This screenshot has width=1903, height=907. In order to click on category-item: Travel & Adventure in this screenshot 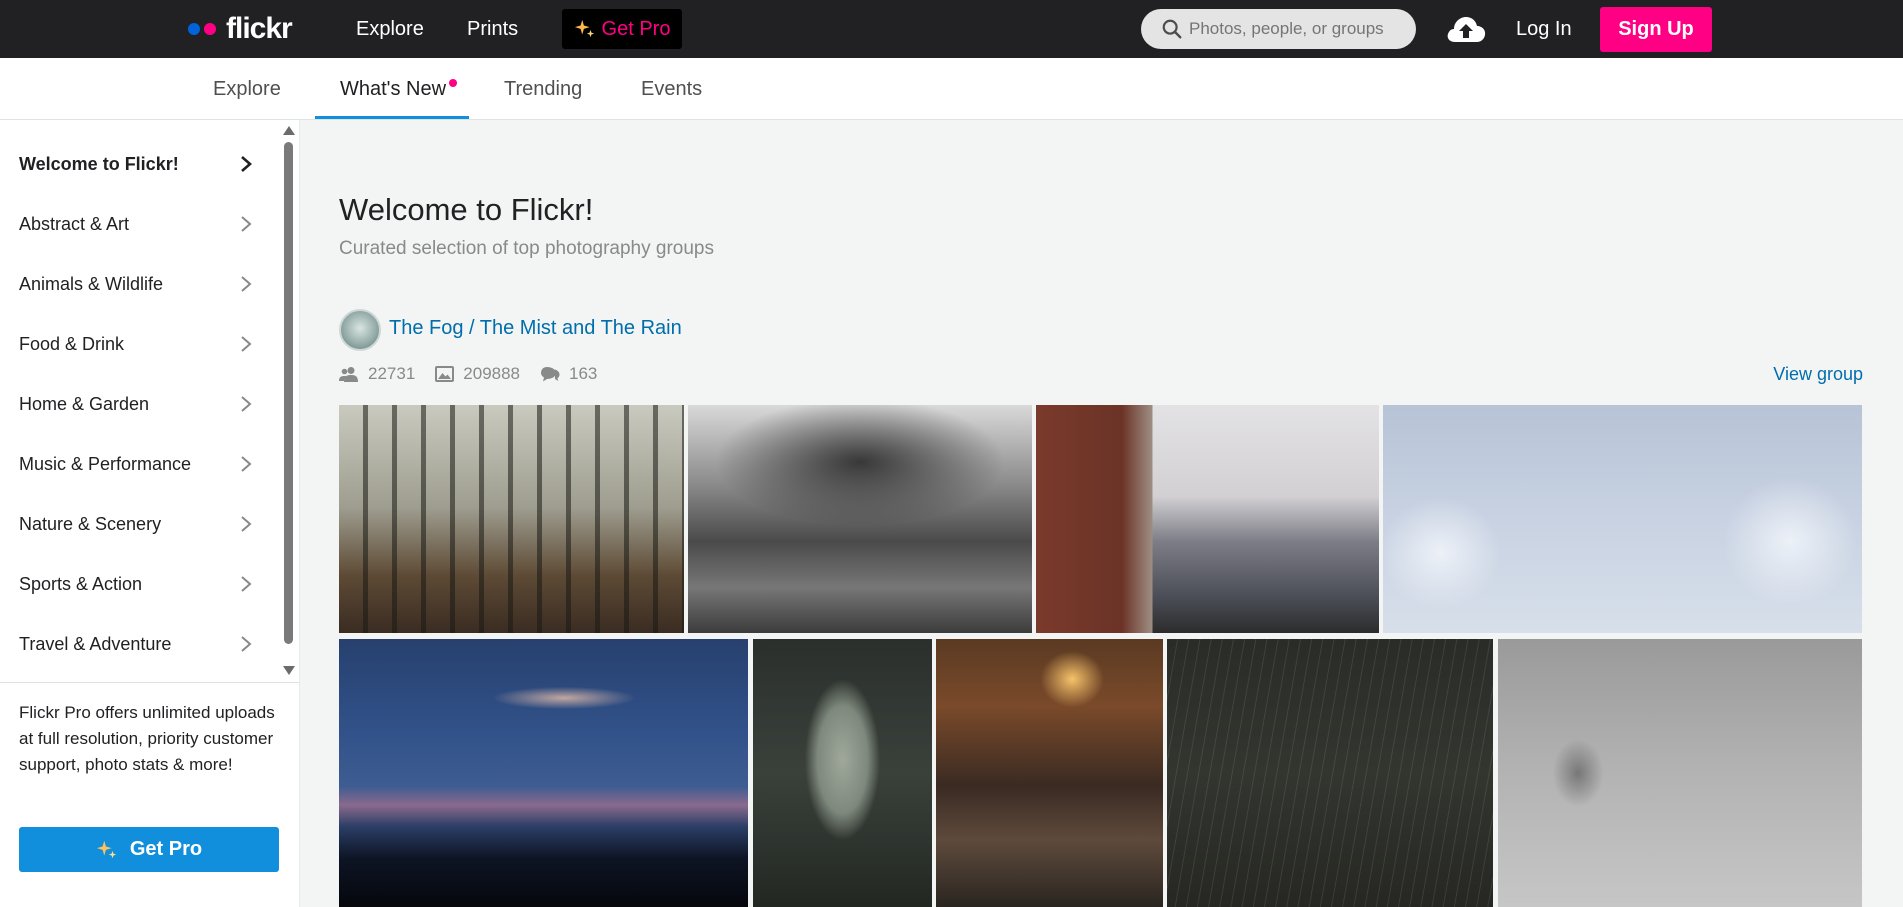, I will do `click(140, 644)`.